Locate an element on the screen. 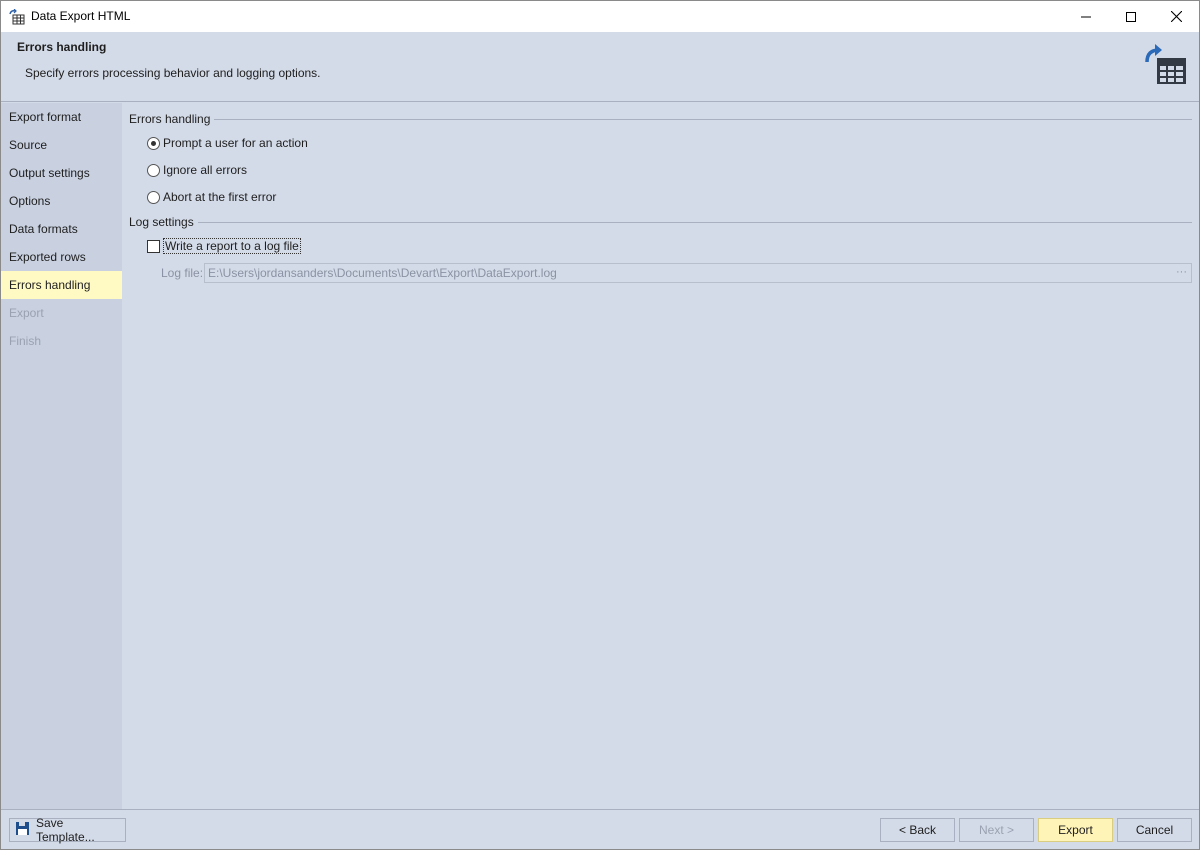  sidebar-item-exported-rows: Exported rows is located at coordinates (61, 257).